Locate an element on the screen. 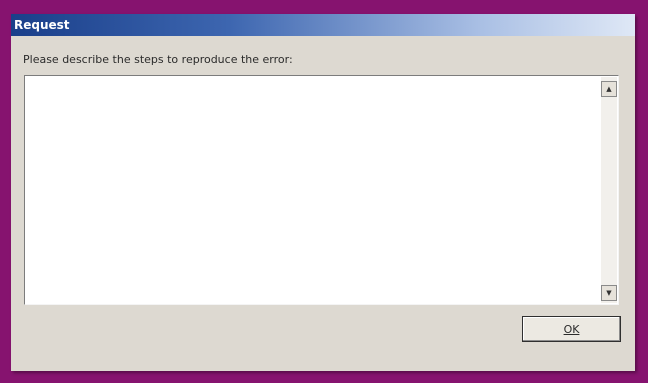 This screenshot has width=648, height=383. vertical-scrollbar: ▲ ▼ is located at coordinates (609, 190).